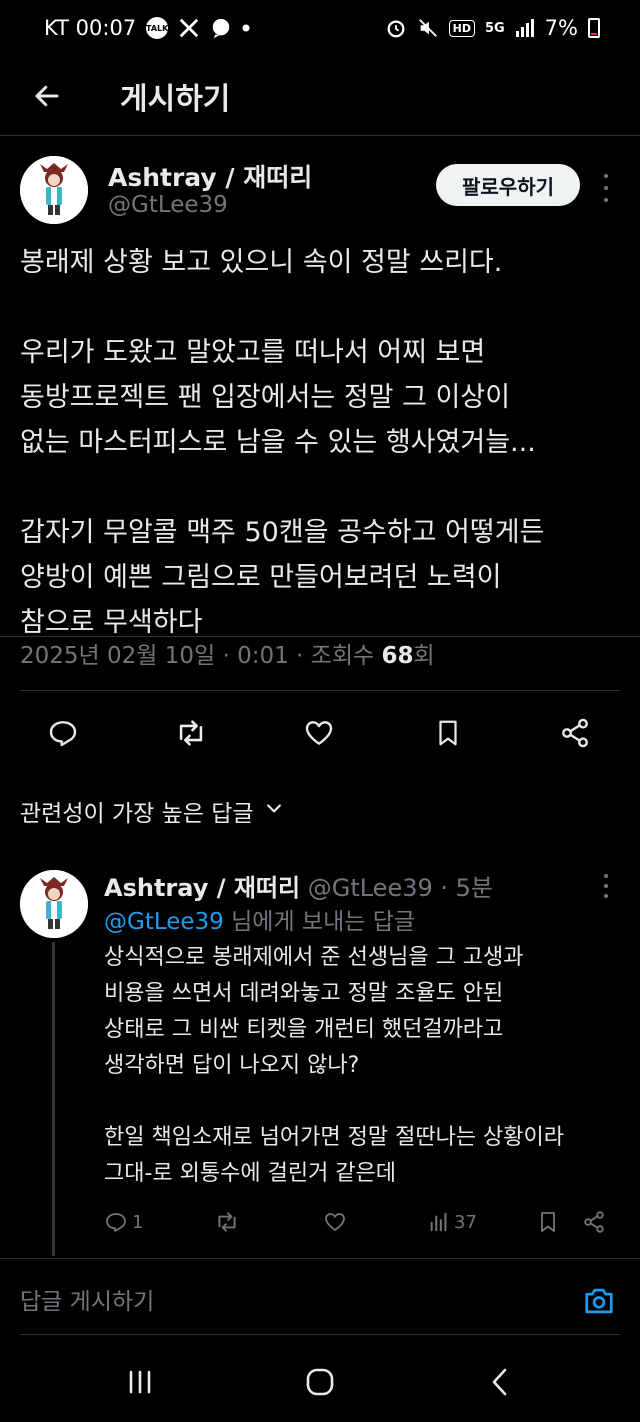 Image resolution: width=640 pixels, height=1422 pixels. What do you see at coordinates (274, 811) in the screenshot?
I see `chevron-down-icon` at bounding box center [274, 811].